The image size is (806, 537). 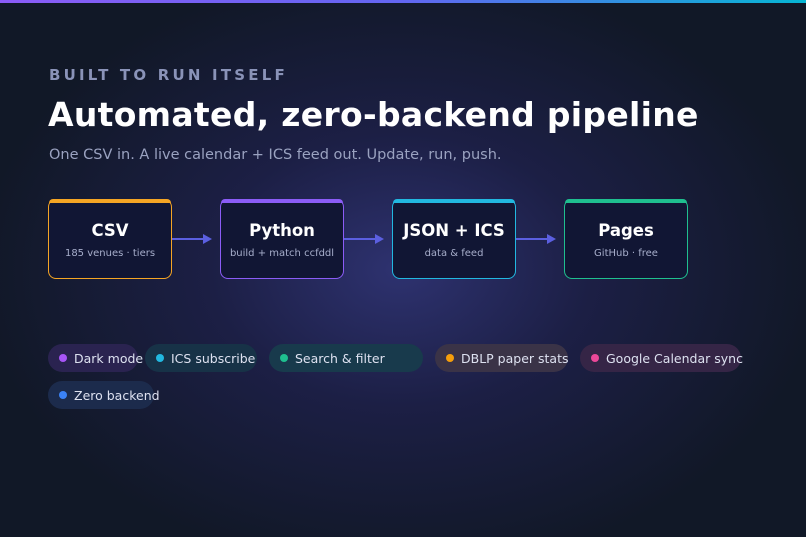 What do you see at coordinates (454, 253) in the screenshot?
I see `step-subtitle: data & feed` at bounding box center [454, 253].